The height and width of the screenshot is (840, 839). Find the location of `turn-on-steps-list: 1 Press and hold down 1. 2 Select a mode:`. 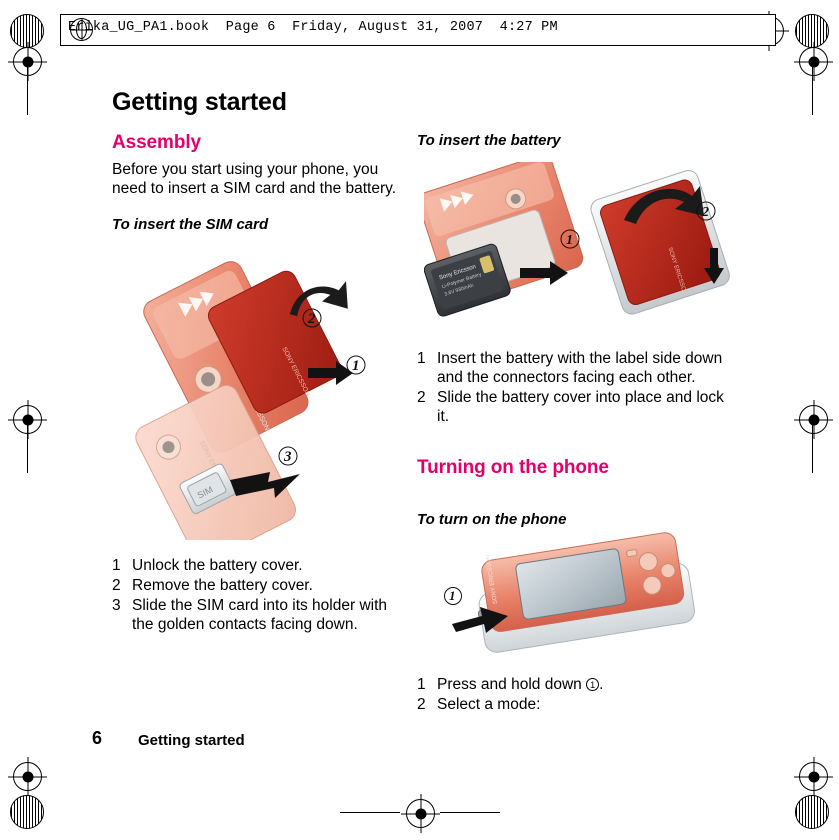

turn-on-steps-list: 1 Press and hold down 1. 2 Select a mode: is located at coordinates (577, 695).